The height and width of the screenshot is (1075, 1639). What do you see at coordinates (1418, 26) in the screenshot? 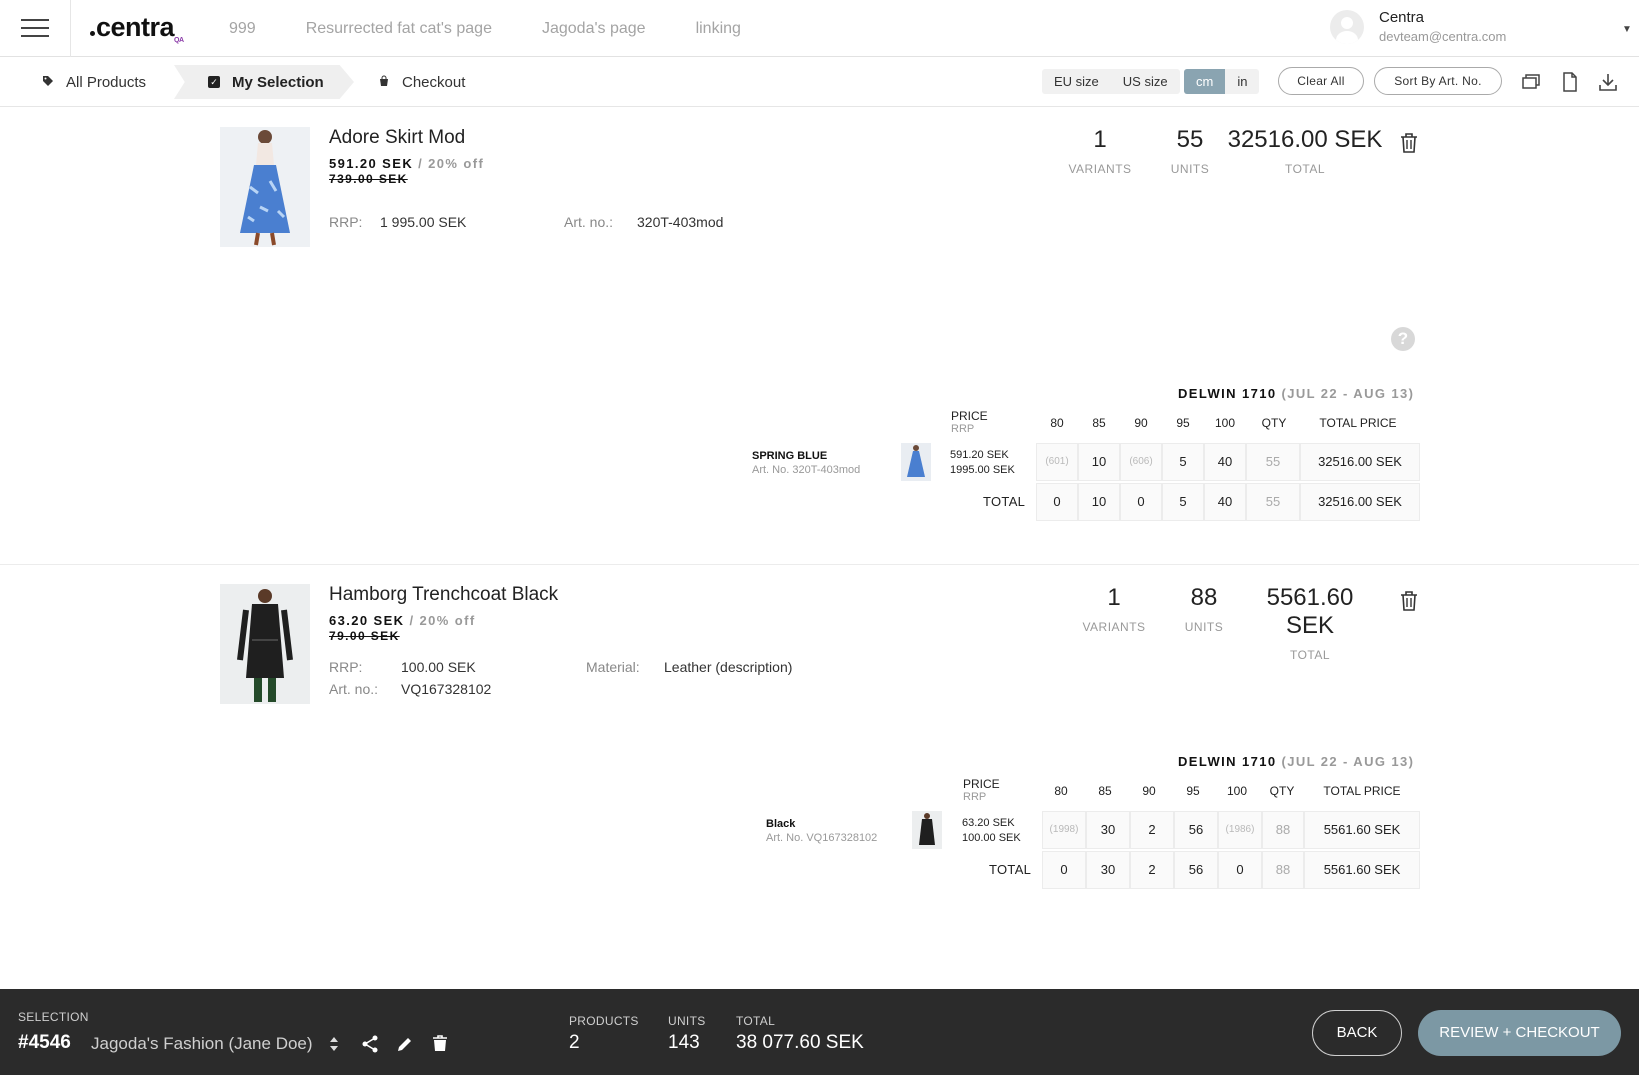
I see `user-menu: Centra devteam@centra.com` at bounding box center [1418, 26].